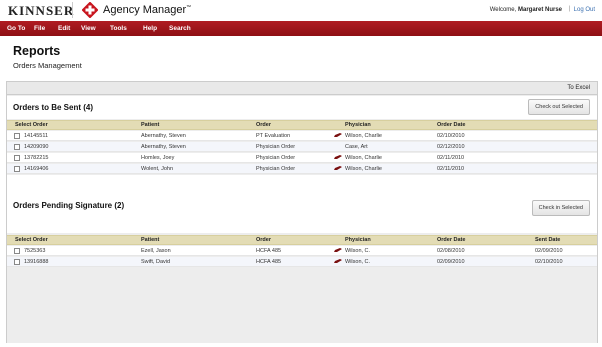 The image size is (602, 347). I want to click on user-name: Margaret Nurse, so click(539, 10).